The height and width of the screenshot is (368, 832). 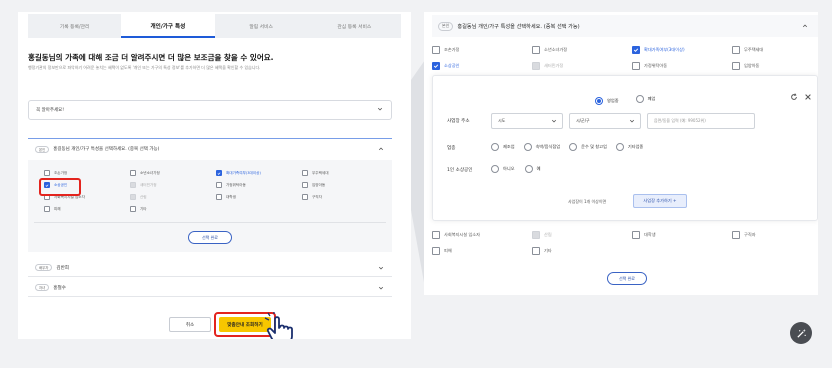 What do you see at coordinates (527, 121) in the screenshot?
I see `sido-select: 시도` at bounding box center [527, 121].